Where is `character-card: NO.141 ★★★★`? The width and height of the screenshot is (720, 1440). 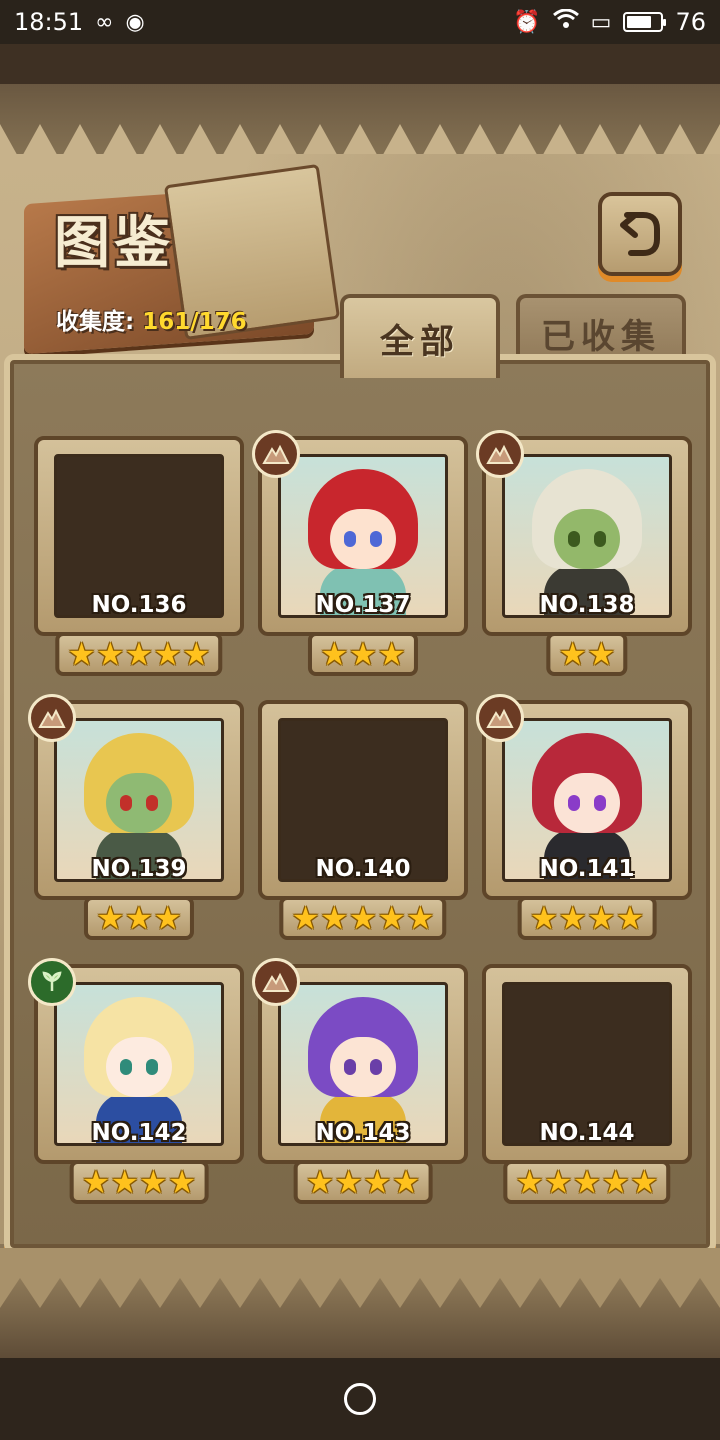
character-card: NO.141 ★★★★ is located at coordinates (584, 820).